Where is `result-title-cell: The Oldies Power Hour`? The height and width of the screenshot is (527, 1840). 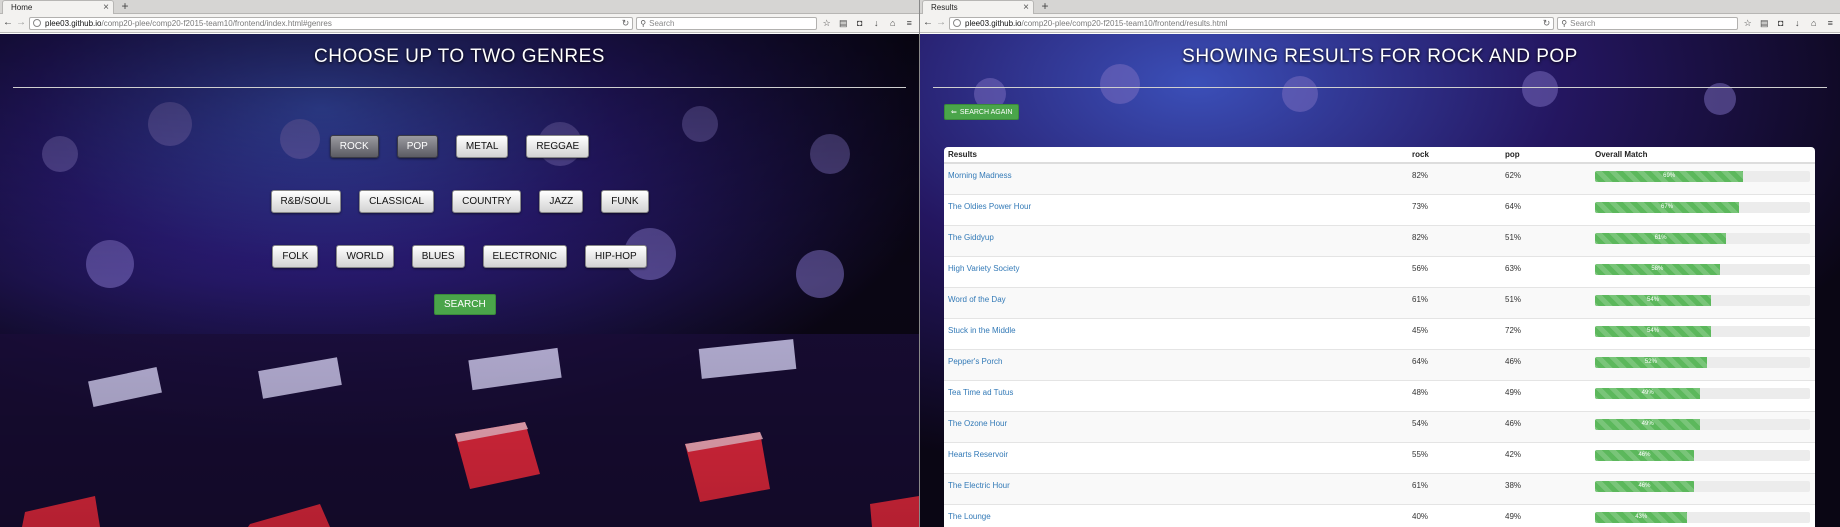 result-title-cell: The Oldies Power Hour is located at coordinates (1176, 209).